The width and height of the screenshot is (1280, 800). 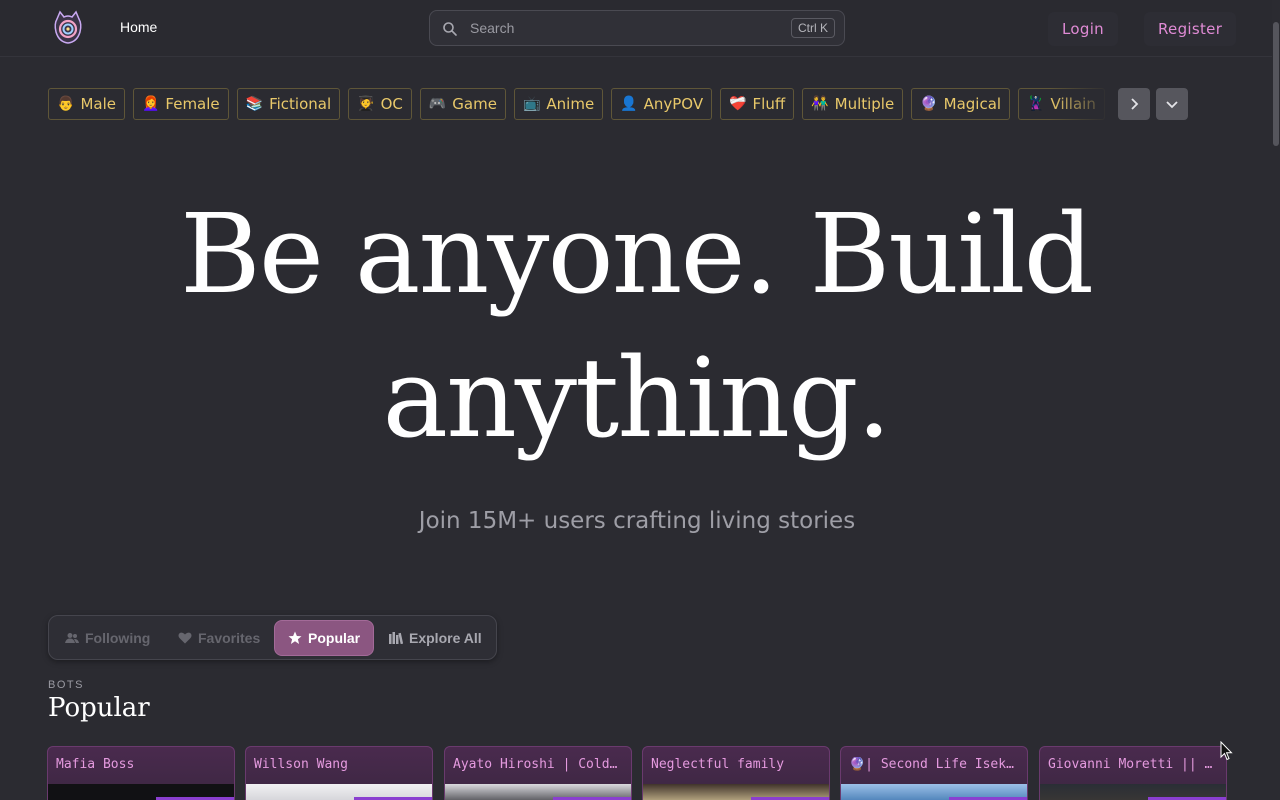 What do you see at coordinates (334, 638) in the screenshot?
I see `tab-popular-label: Popular` at bounding box center [334, 638].